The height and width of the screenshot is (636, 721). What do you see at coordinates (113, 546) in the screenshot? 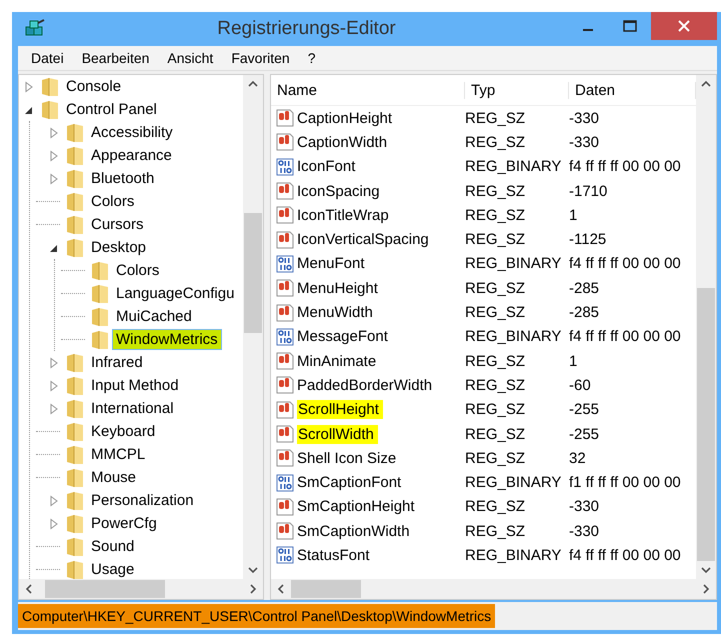
I see `tree-item: Sound` at bounding box center [113, 546].